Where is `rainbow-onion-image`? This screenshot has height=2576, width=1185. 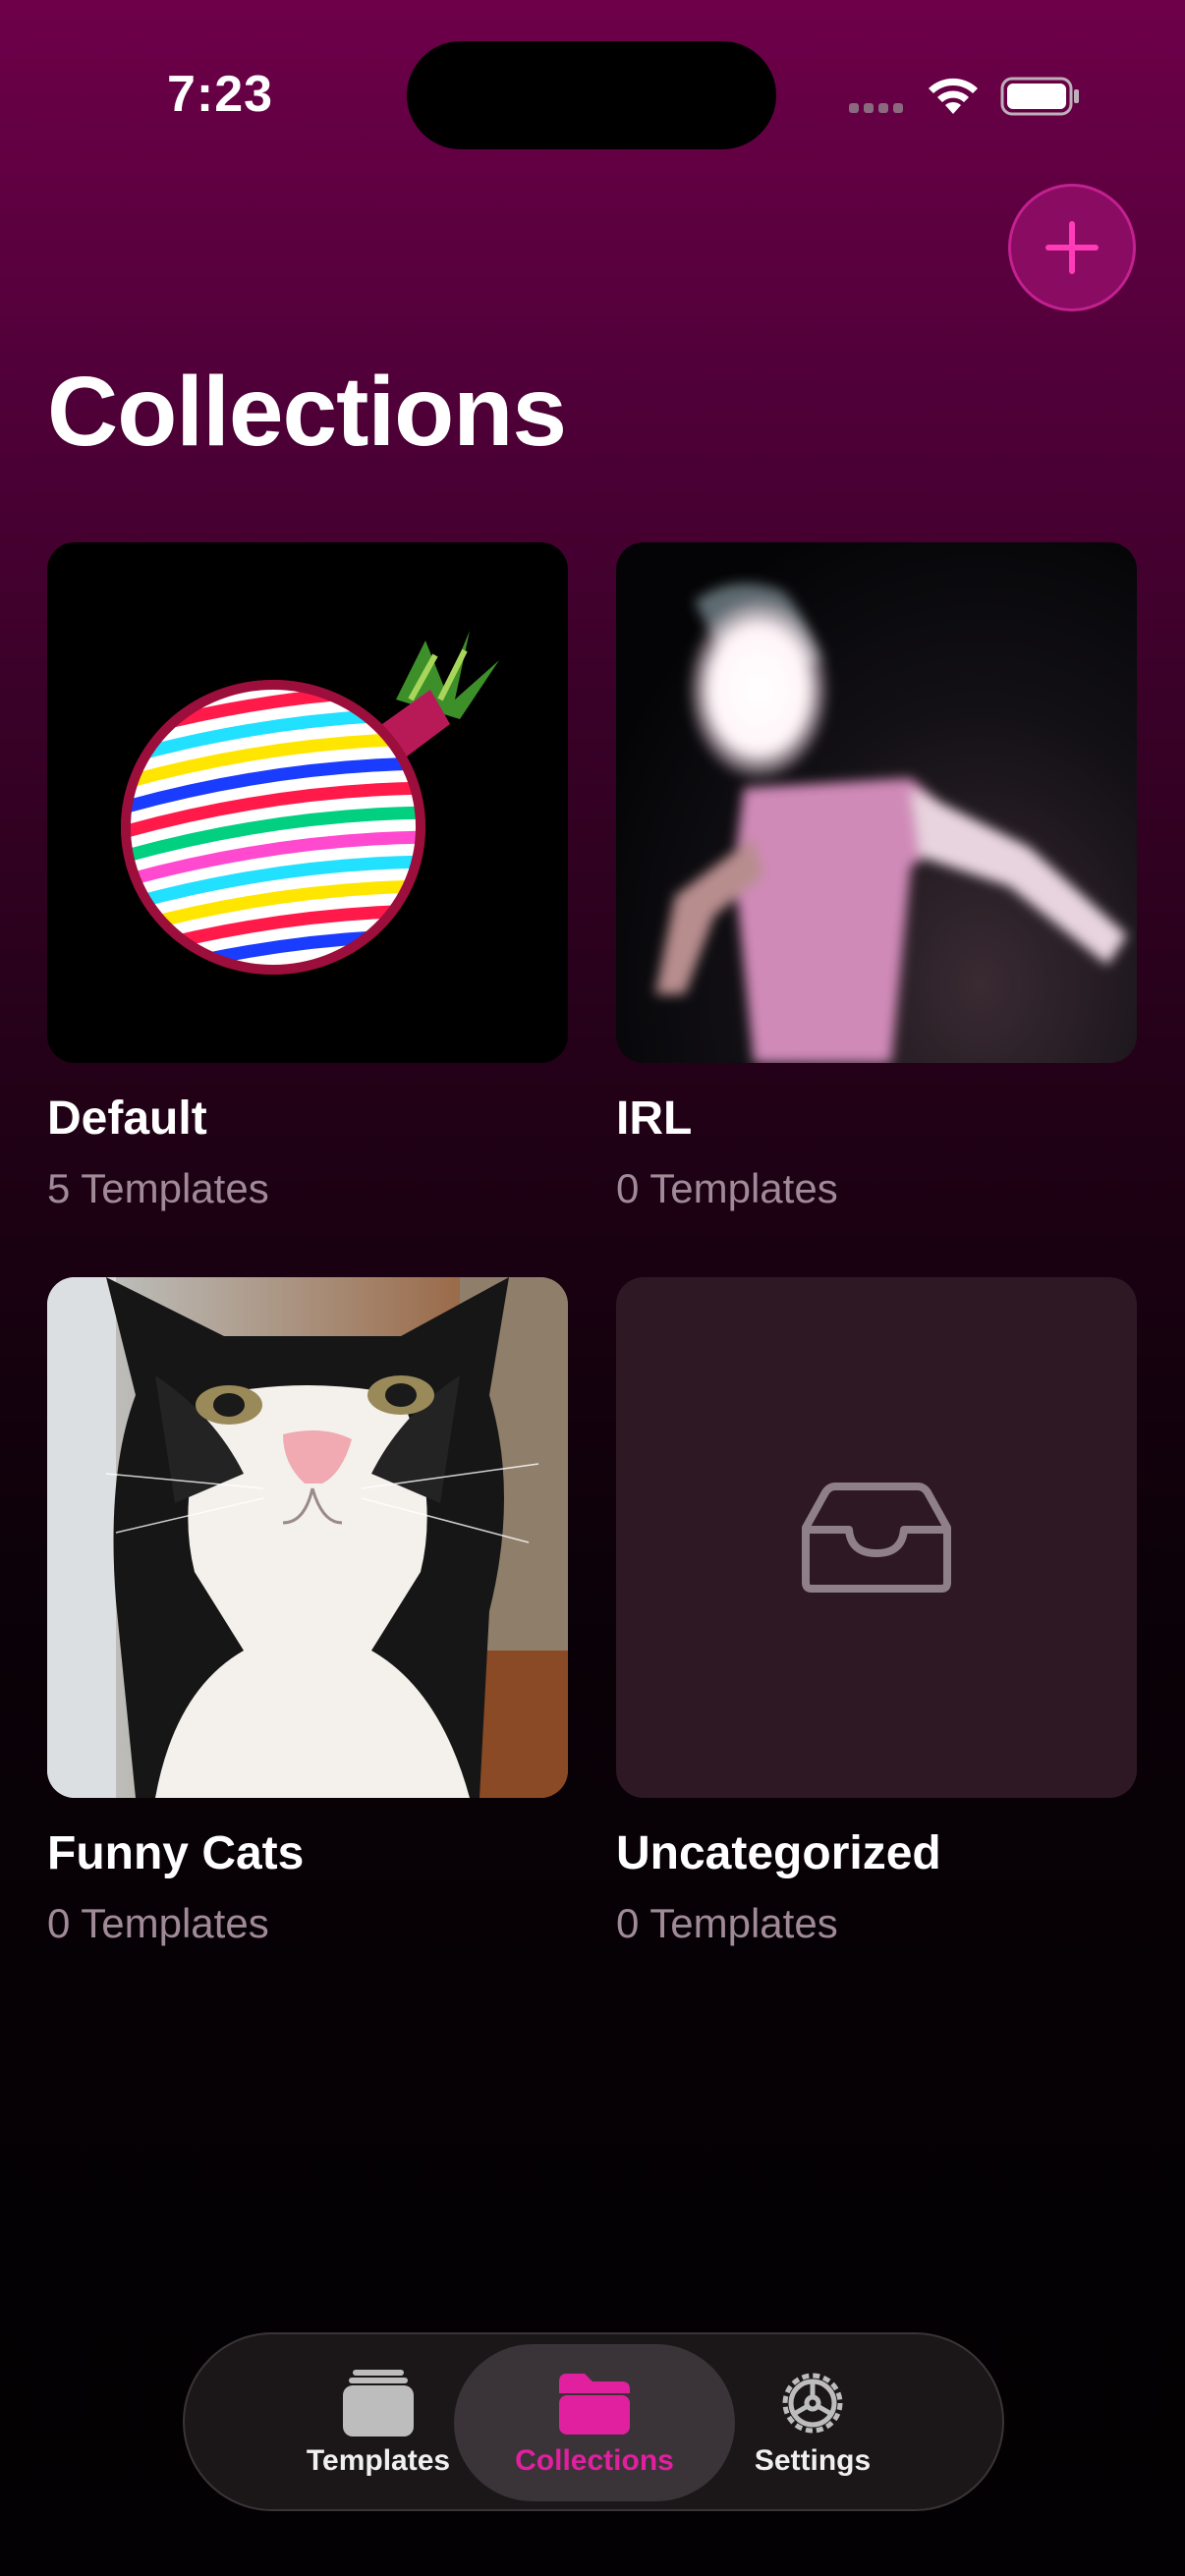
rainbow-onion-image is located at coordinates (310, 803).